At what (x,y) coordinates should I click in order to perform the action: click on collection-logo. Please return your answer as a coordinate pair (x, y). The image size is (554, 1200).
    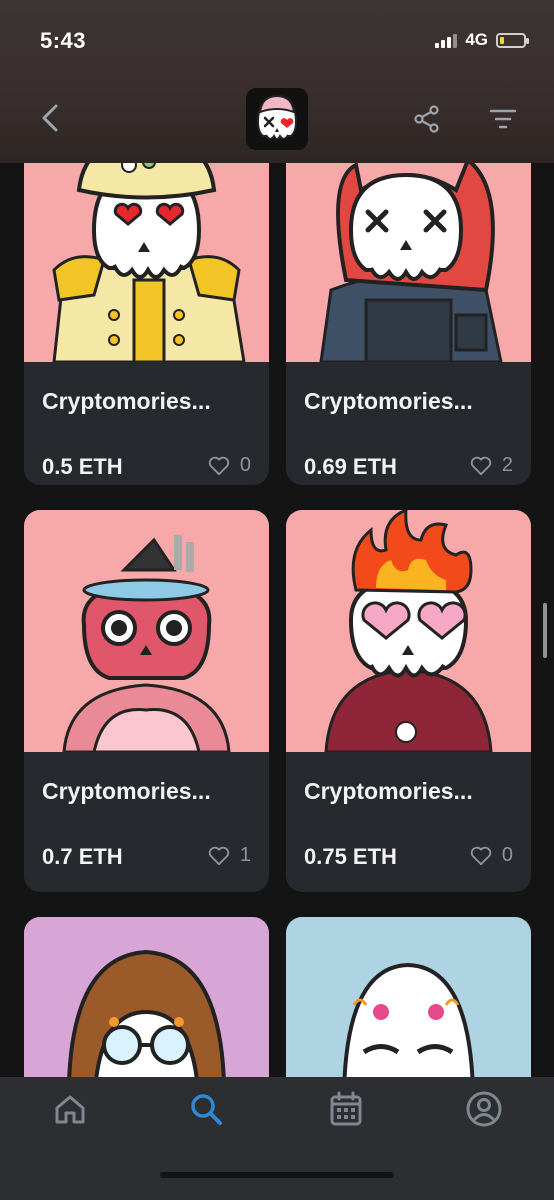
    Looking at the image, I should click on (277, 119).